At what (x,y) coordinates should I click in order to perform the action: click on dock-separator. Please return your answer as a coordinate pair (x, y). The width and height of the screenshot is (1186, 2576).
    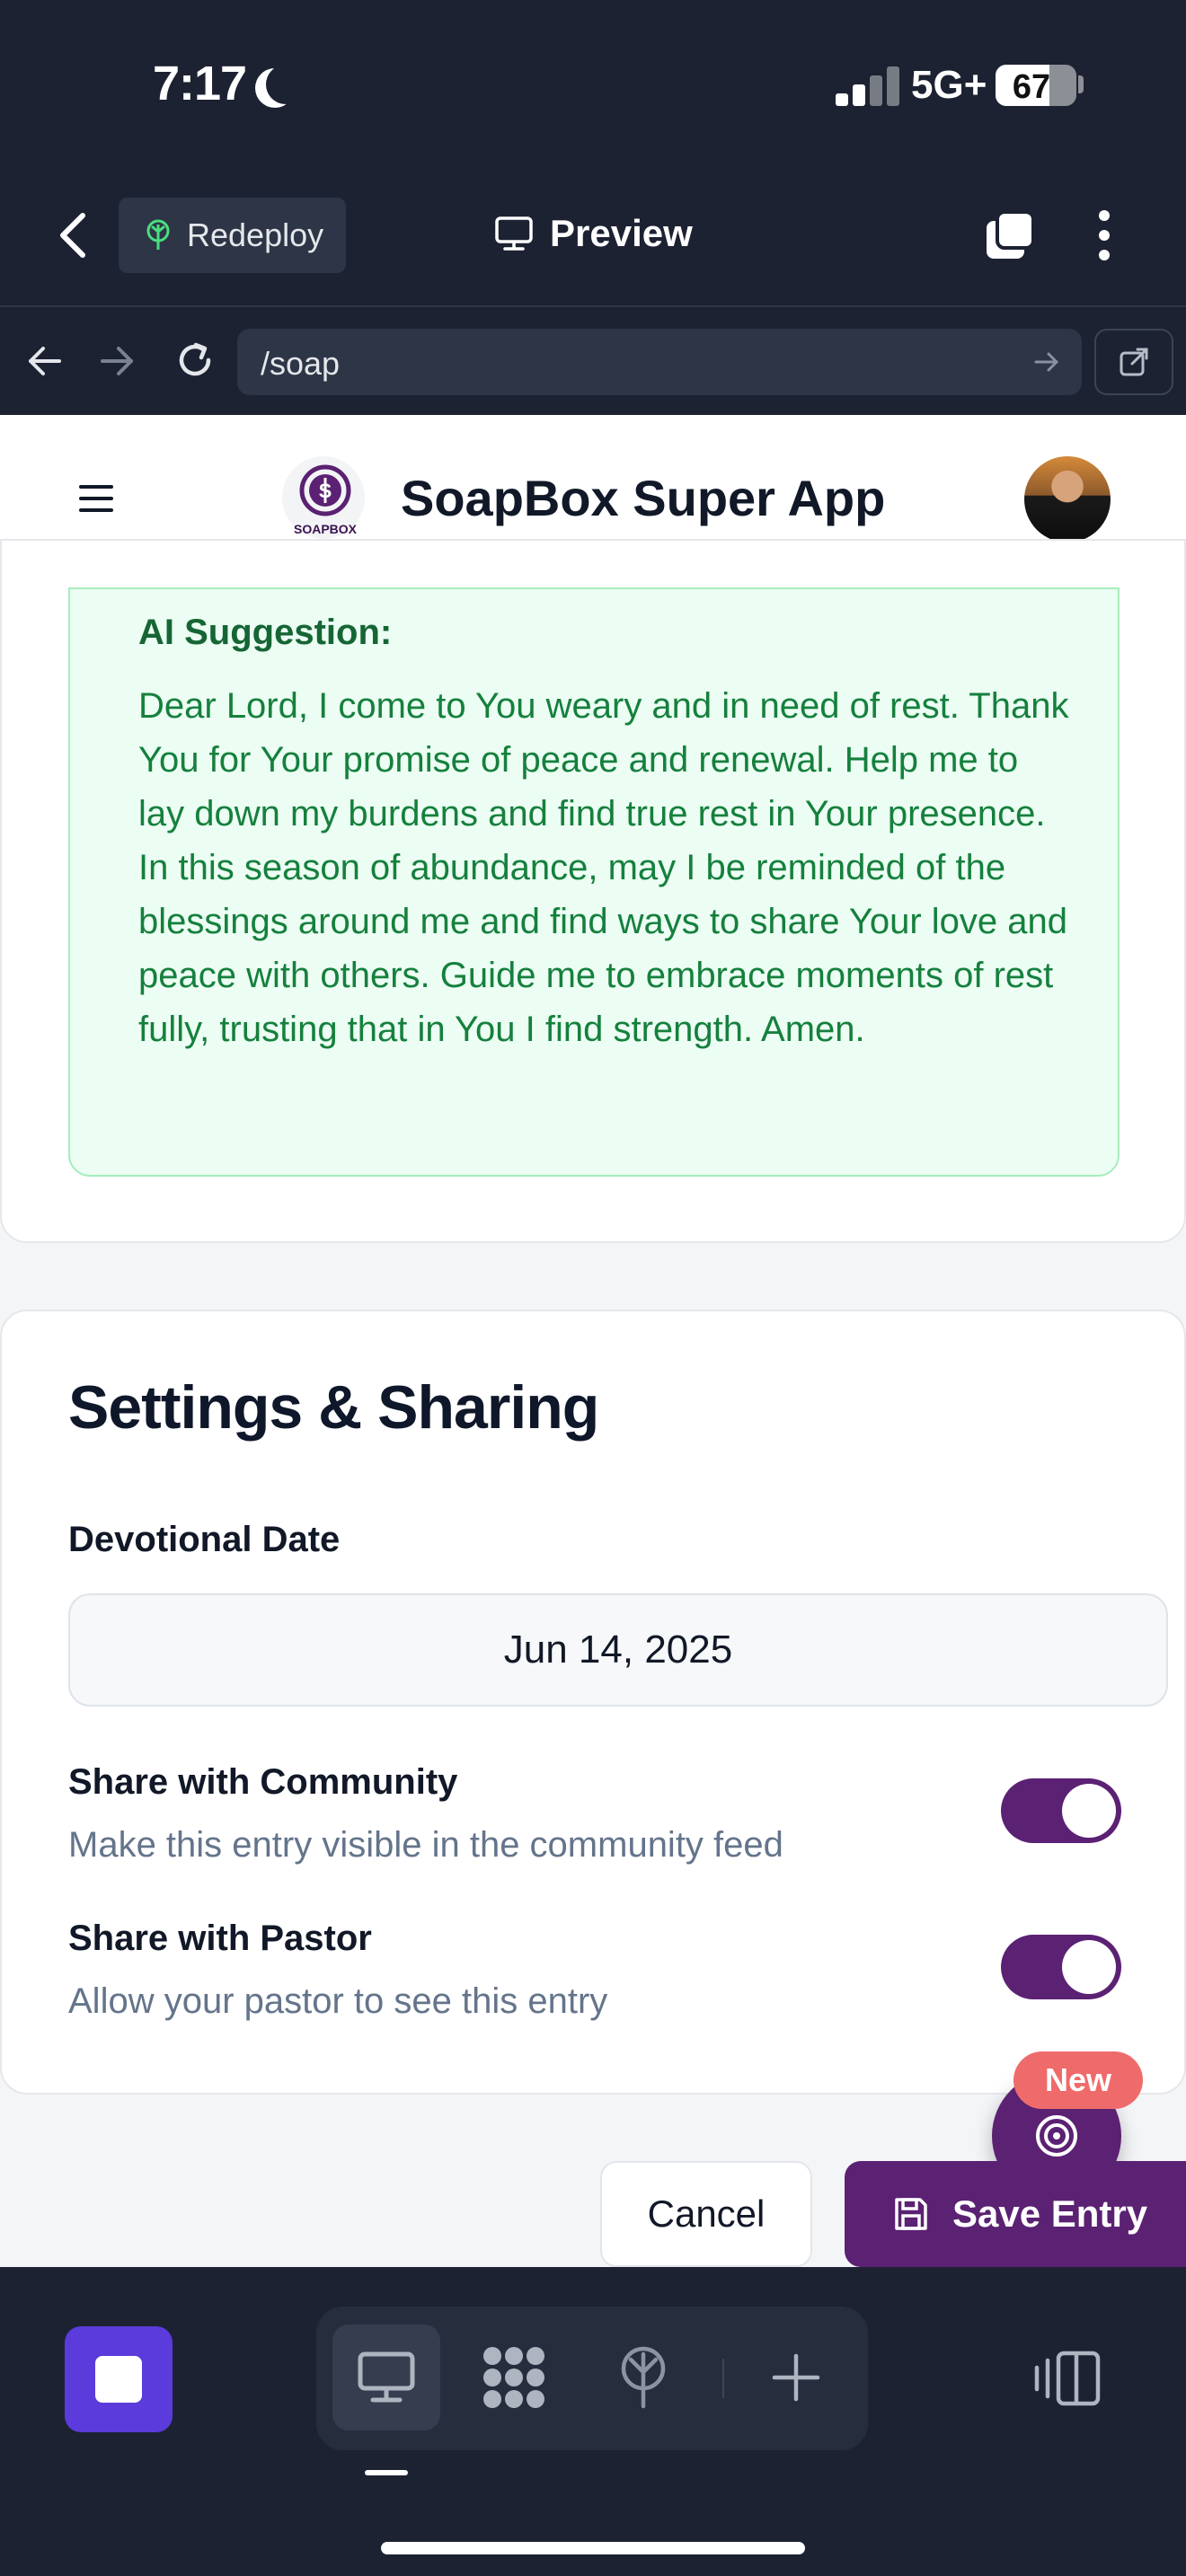
    Looking at the image, I should click on (723, 2378).